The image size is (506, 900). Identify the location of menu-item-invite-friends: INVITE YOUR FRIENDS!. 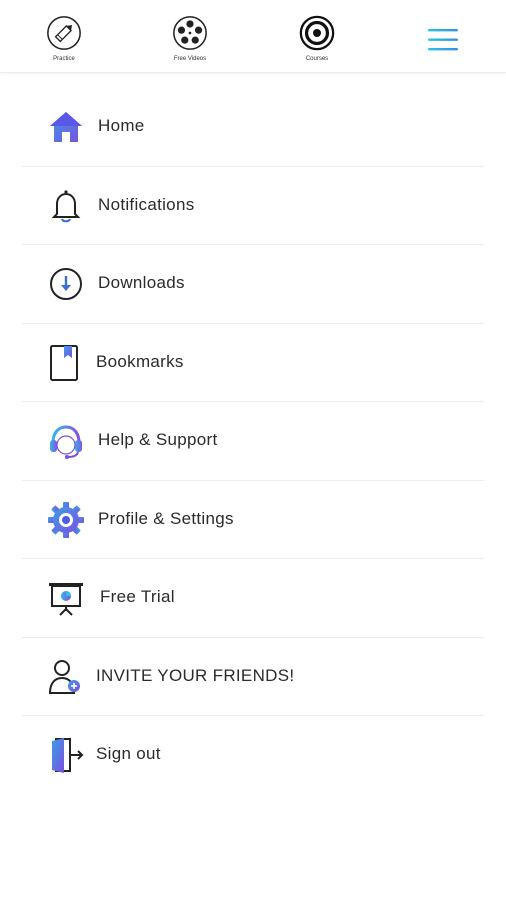
(253, 677).